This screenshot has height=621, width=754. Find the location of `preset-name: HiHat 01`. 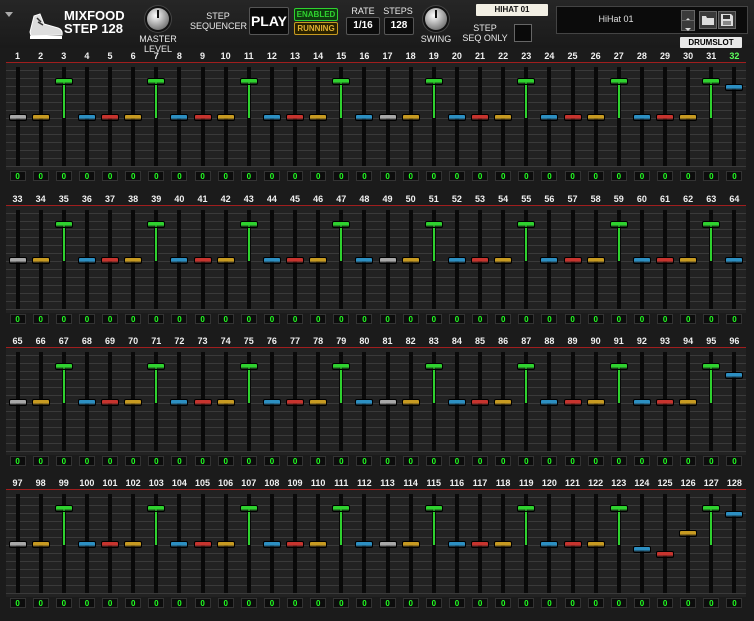

preset-name: HiHat 01 is located at coordinates (616, 19).